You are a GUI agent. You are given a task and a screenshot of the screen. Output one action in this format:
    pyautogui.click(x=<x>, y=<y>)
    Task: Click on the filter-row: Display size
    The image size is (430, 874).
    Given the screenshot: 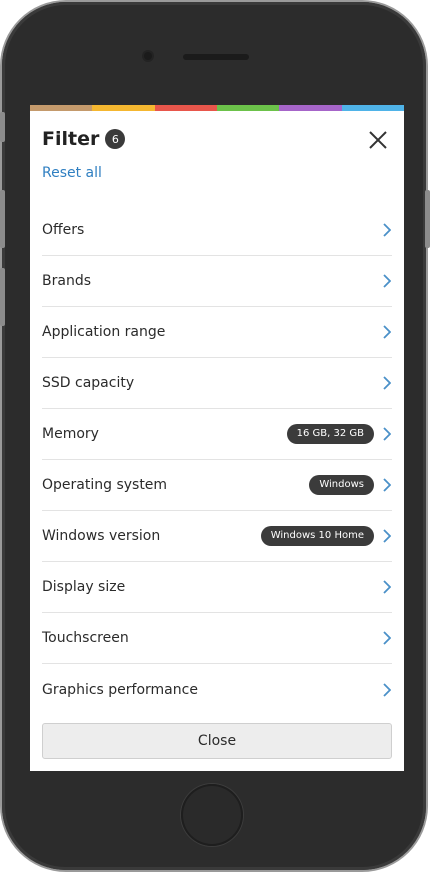 What is the action you would take?
    pyautogui.click(x=217, y=587)
    